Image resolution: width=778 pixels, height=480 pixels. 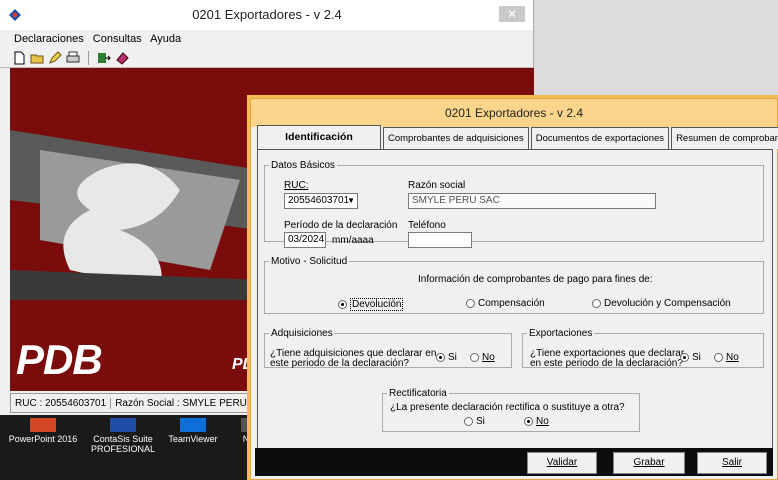 I want to click on datos-basicos-legend: Datos Básicos, so click(x=303, y=165).